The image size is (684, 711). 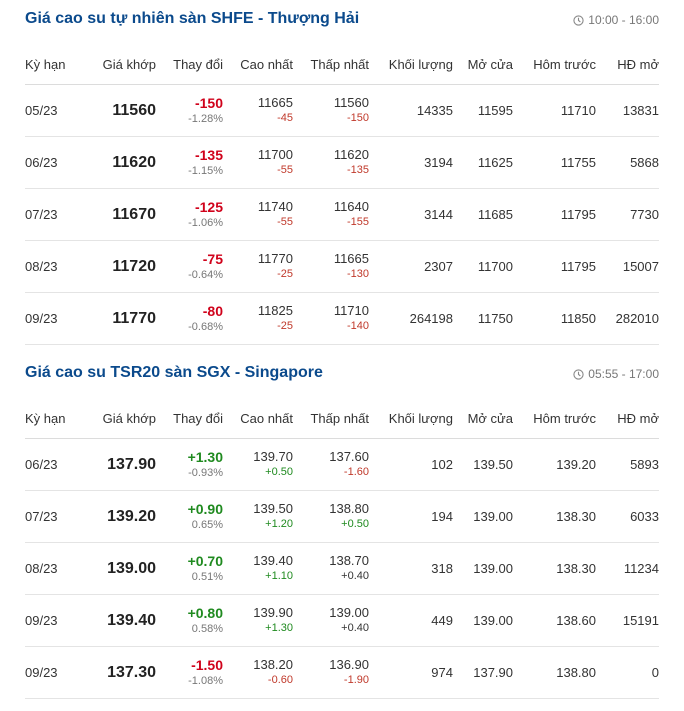 What do you see at coordinates (208, 206) in the screenshot?
I see `change-value: -125` at bounding box center [208, 206].